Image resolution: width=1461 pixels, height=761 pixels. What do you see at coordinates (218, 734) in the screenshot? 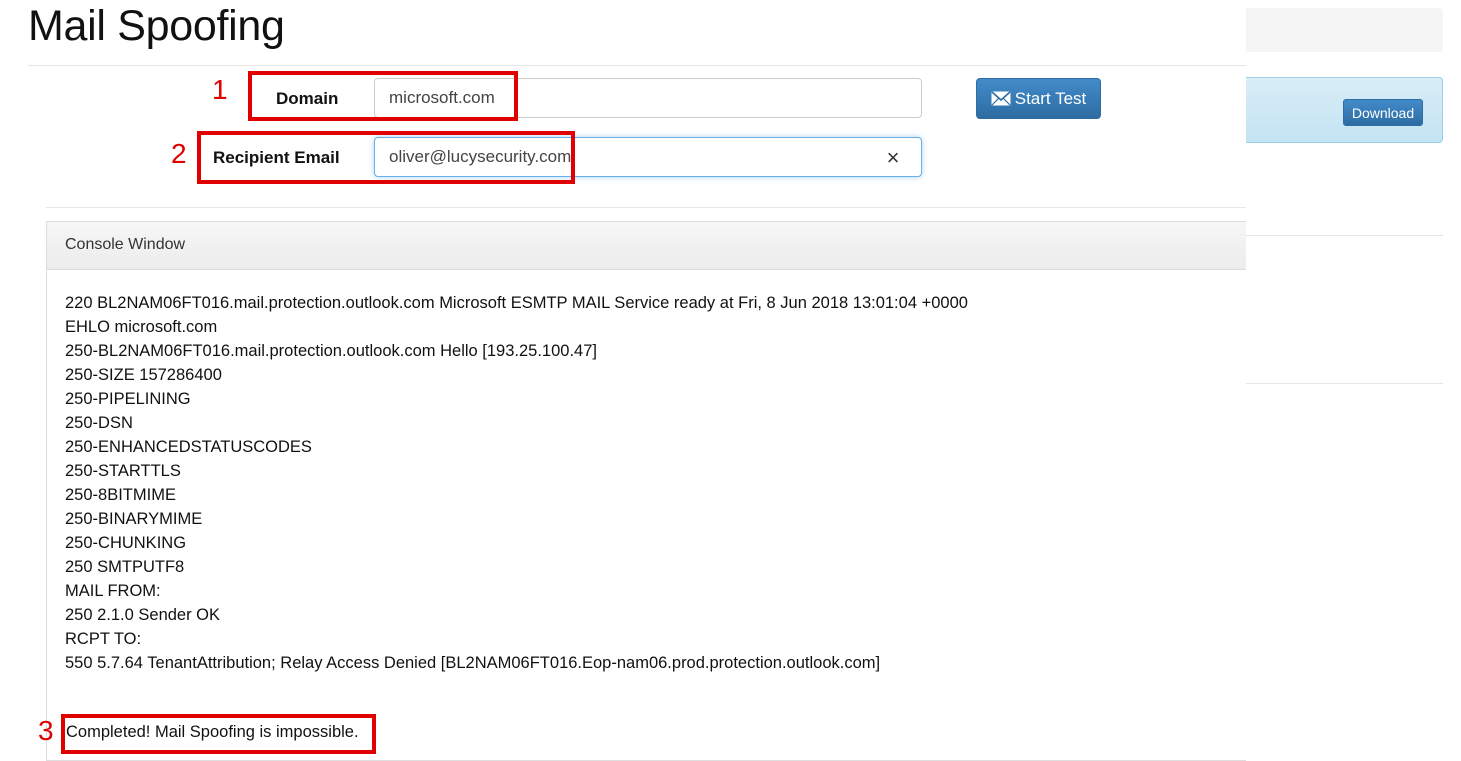
I see `annotation-box-result` at bounding box center [218, 734].